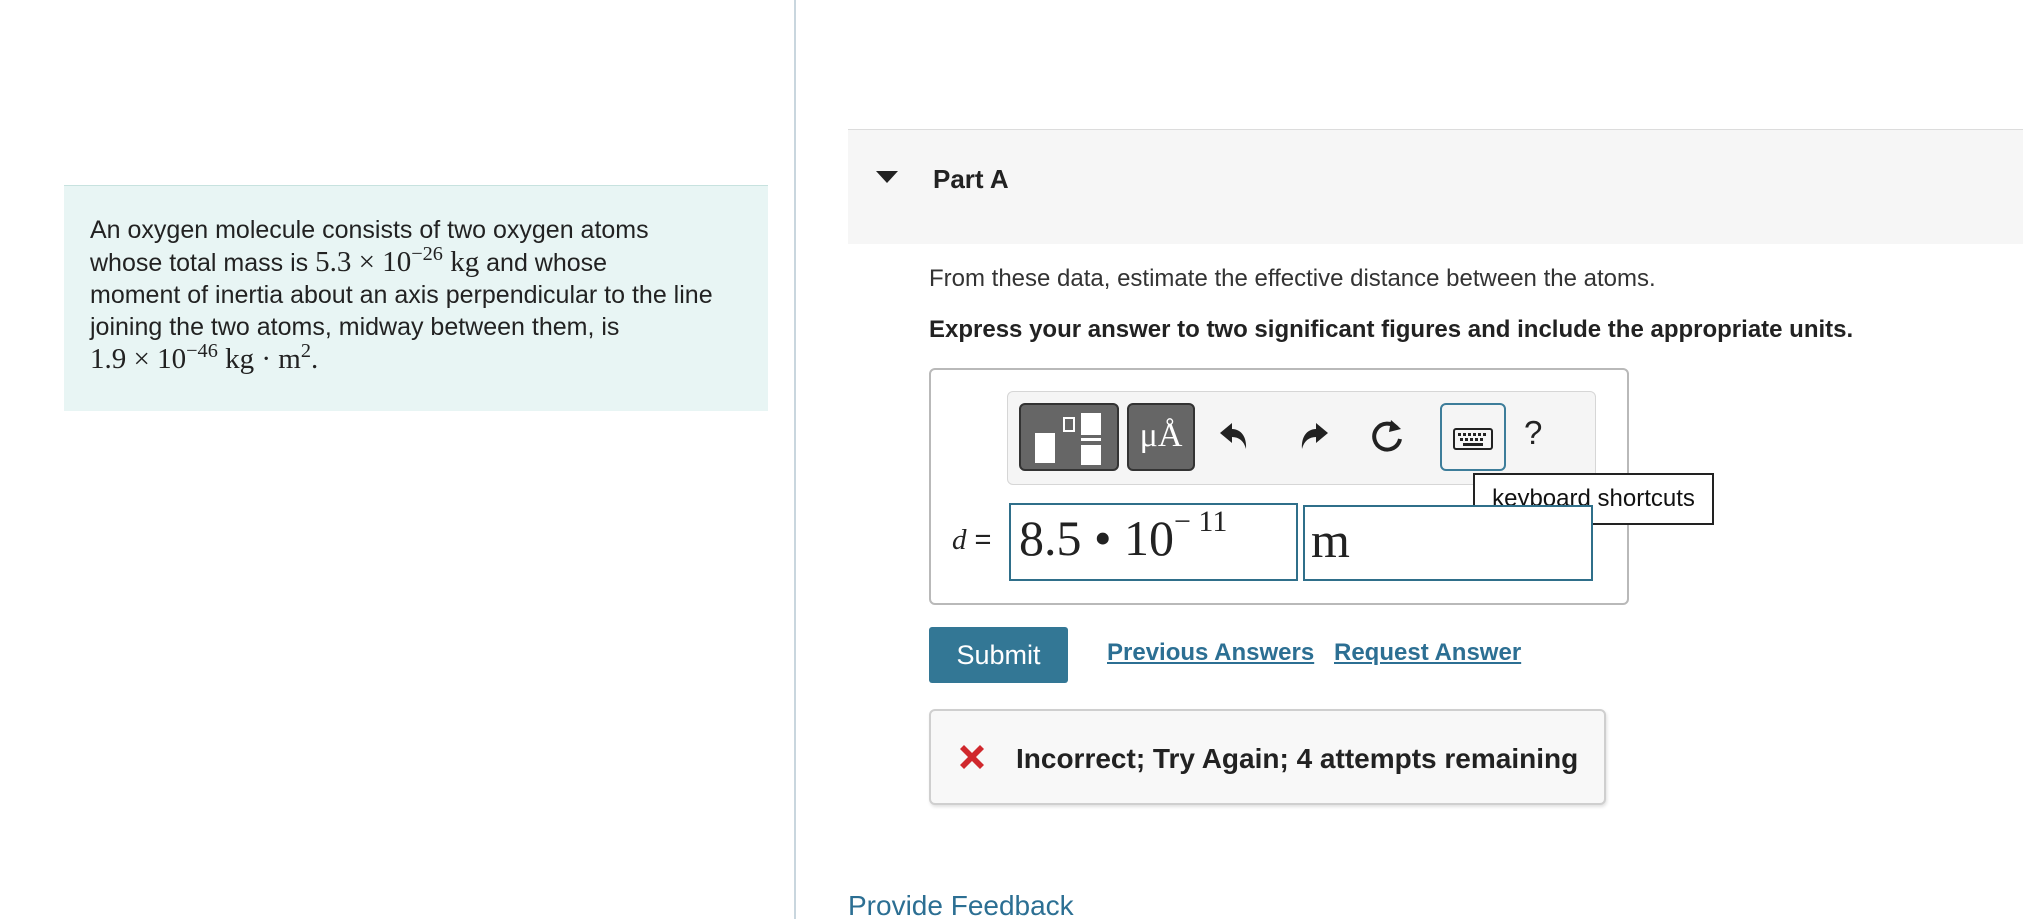 The width and height of the screenshot is (2023, 922). What do you see at coordinates (998, 655) in the screenshot?
I see `submit-button: Submit` at bounding box center [998, 655].